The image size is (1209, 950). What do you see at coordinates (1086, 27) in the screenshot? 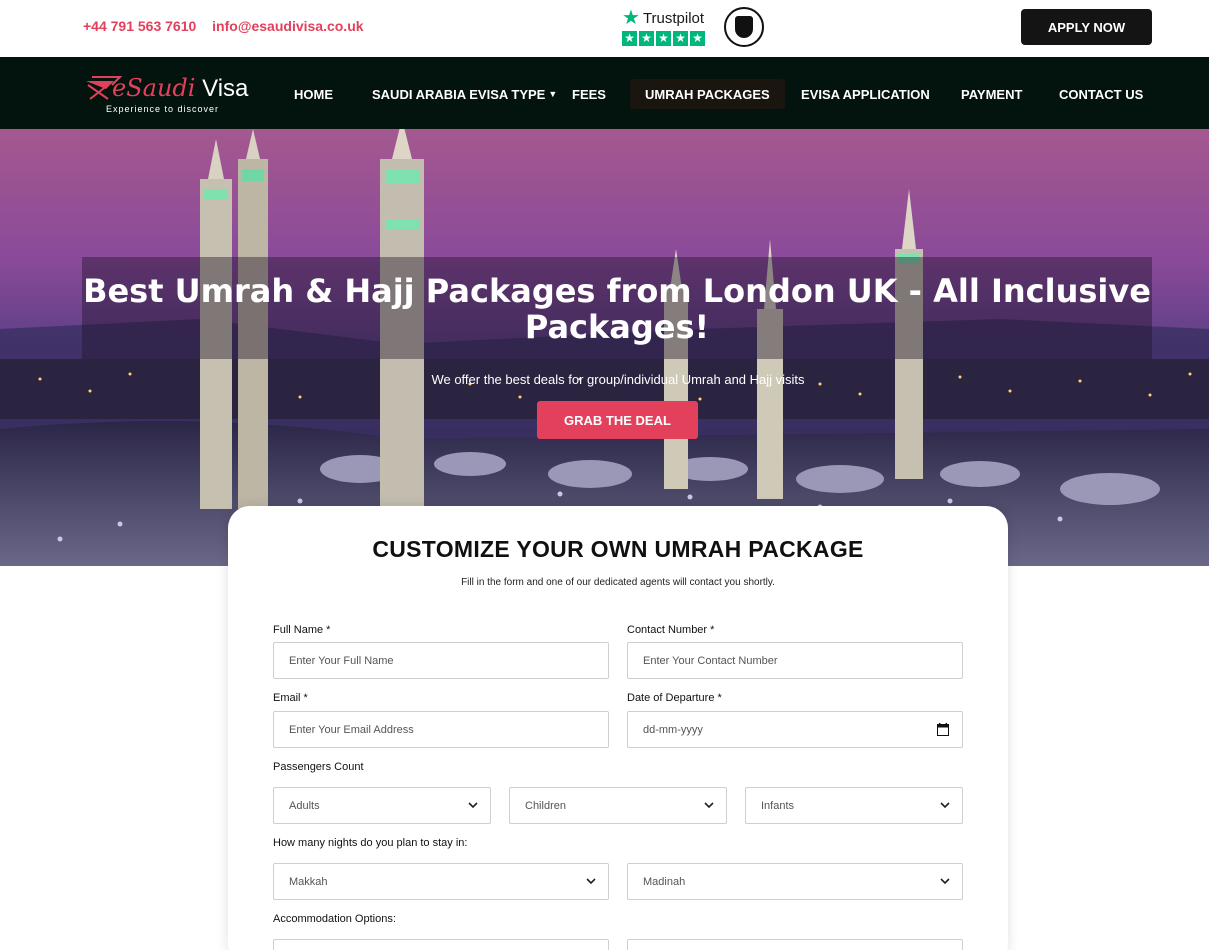
I see `apply-now-button: APPLY NOW` at bounding box center [1086, 27].